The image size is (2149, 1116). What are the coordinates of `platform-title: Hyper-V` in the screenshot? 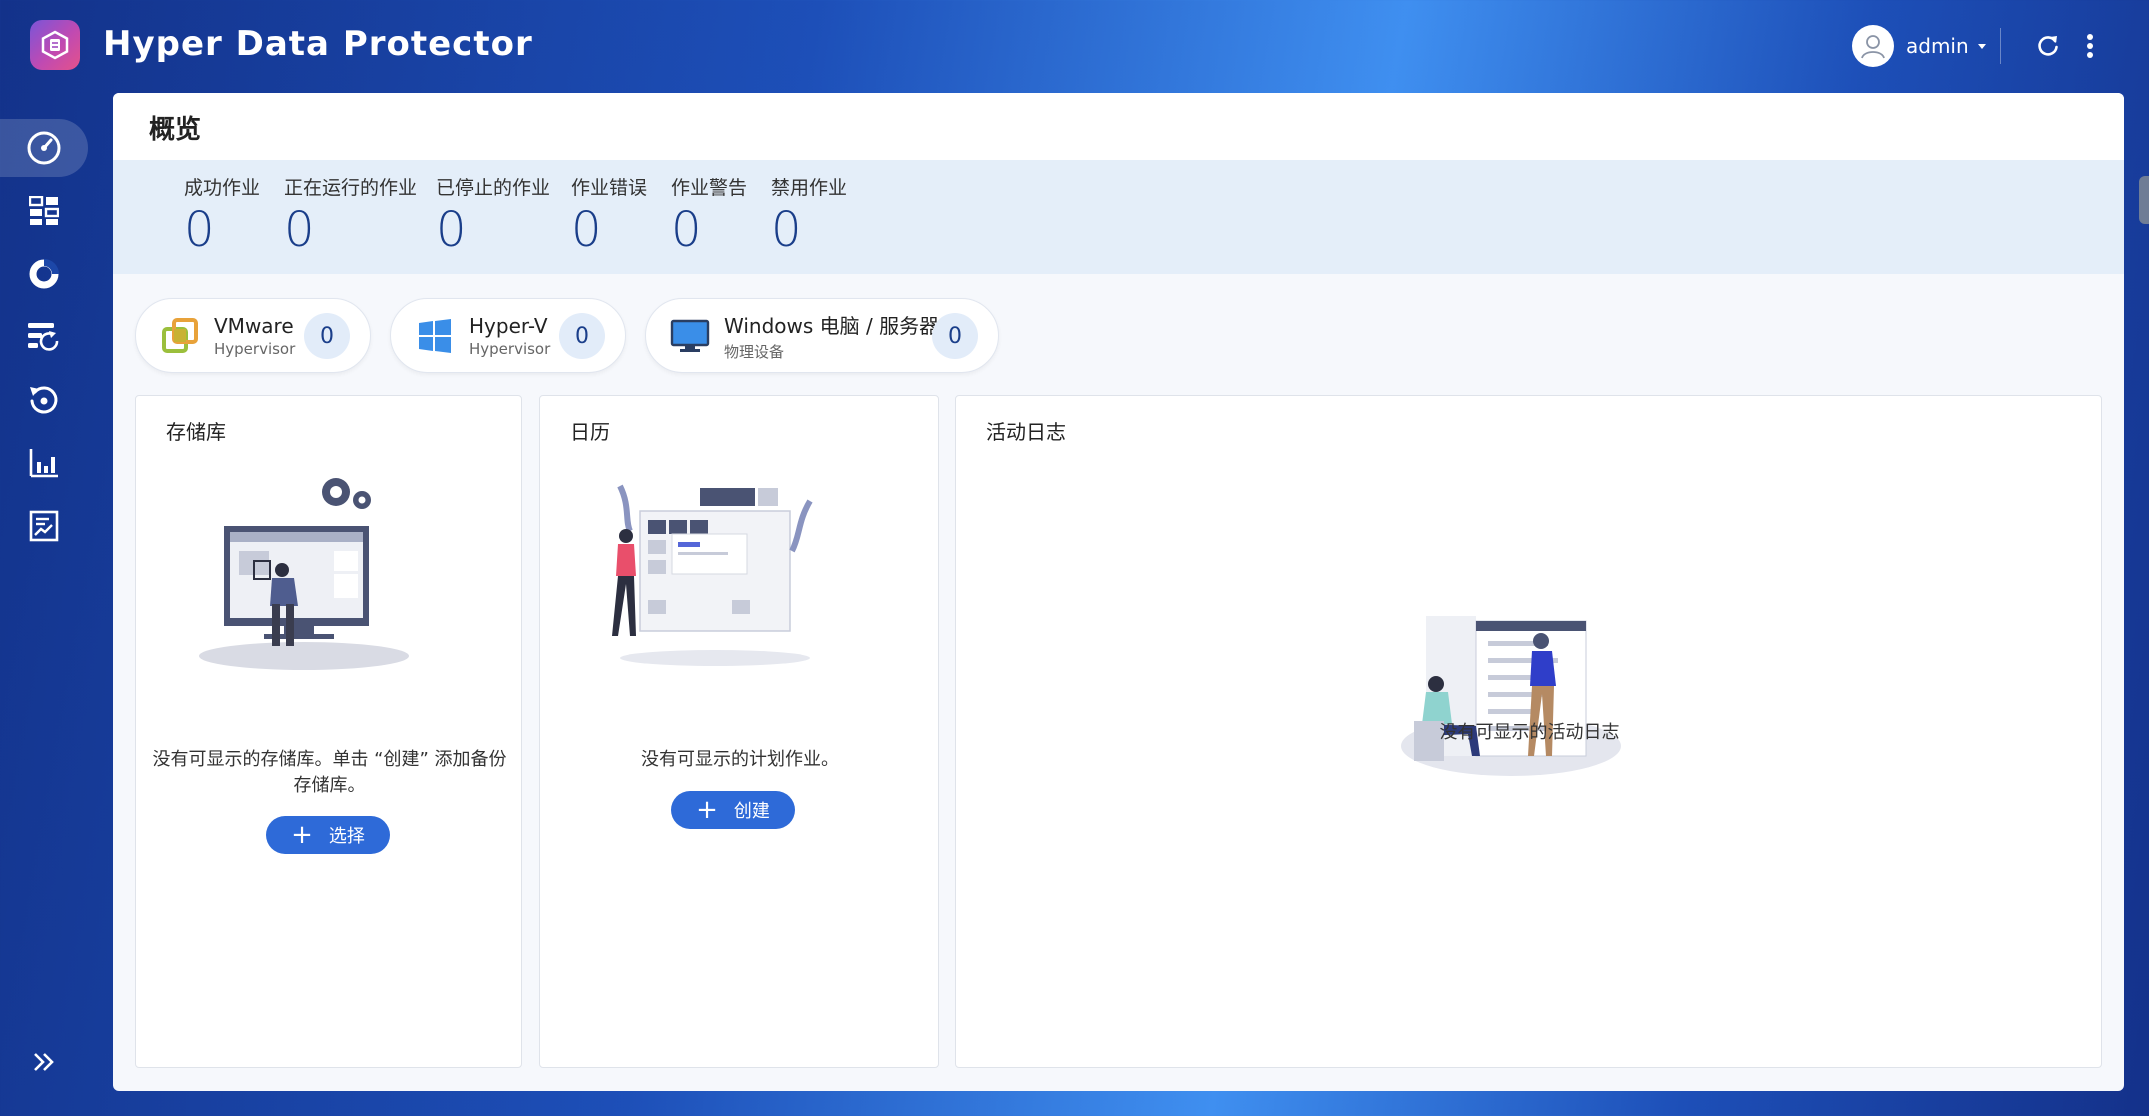 It's located at (508, 325).